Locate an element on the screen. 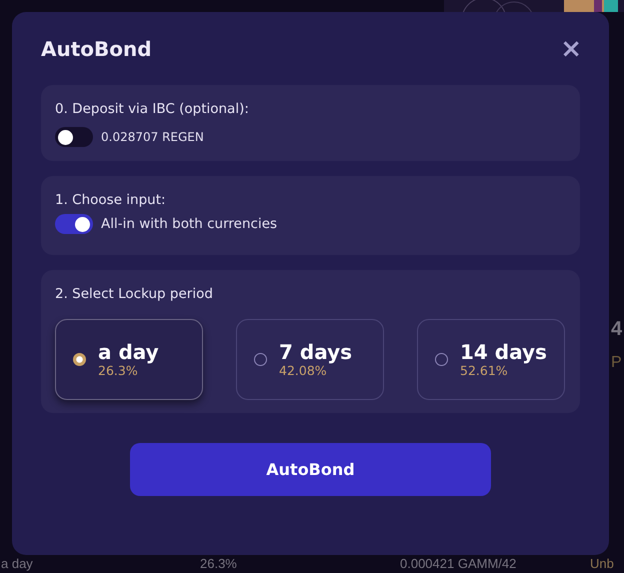 The image size is (624, 573). option-label: 7 days is located at coordinates (315, 352).